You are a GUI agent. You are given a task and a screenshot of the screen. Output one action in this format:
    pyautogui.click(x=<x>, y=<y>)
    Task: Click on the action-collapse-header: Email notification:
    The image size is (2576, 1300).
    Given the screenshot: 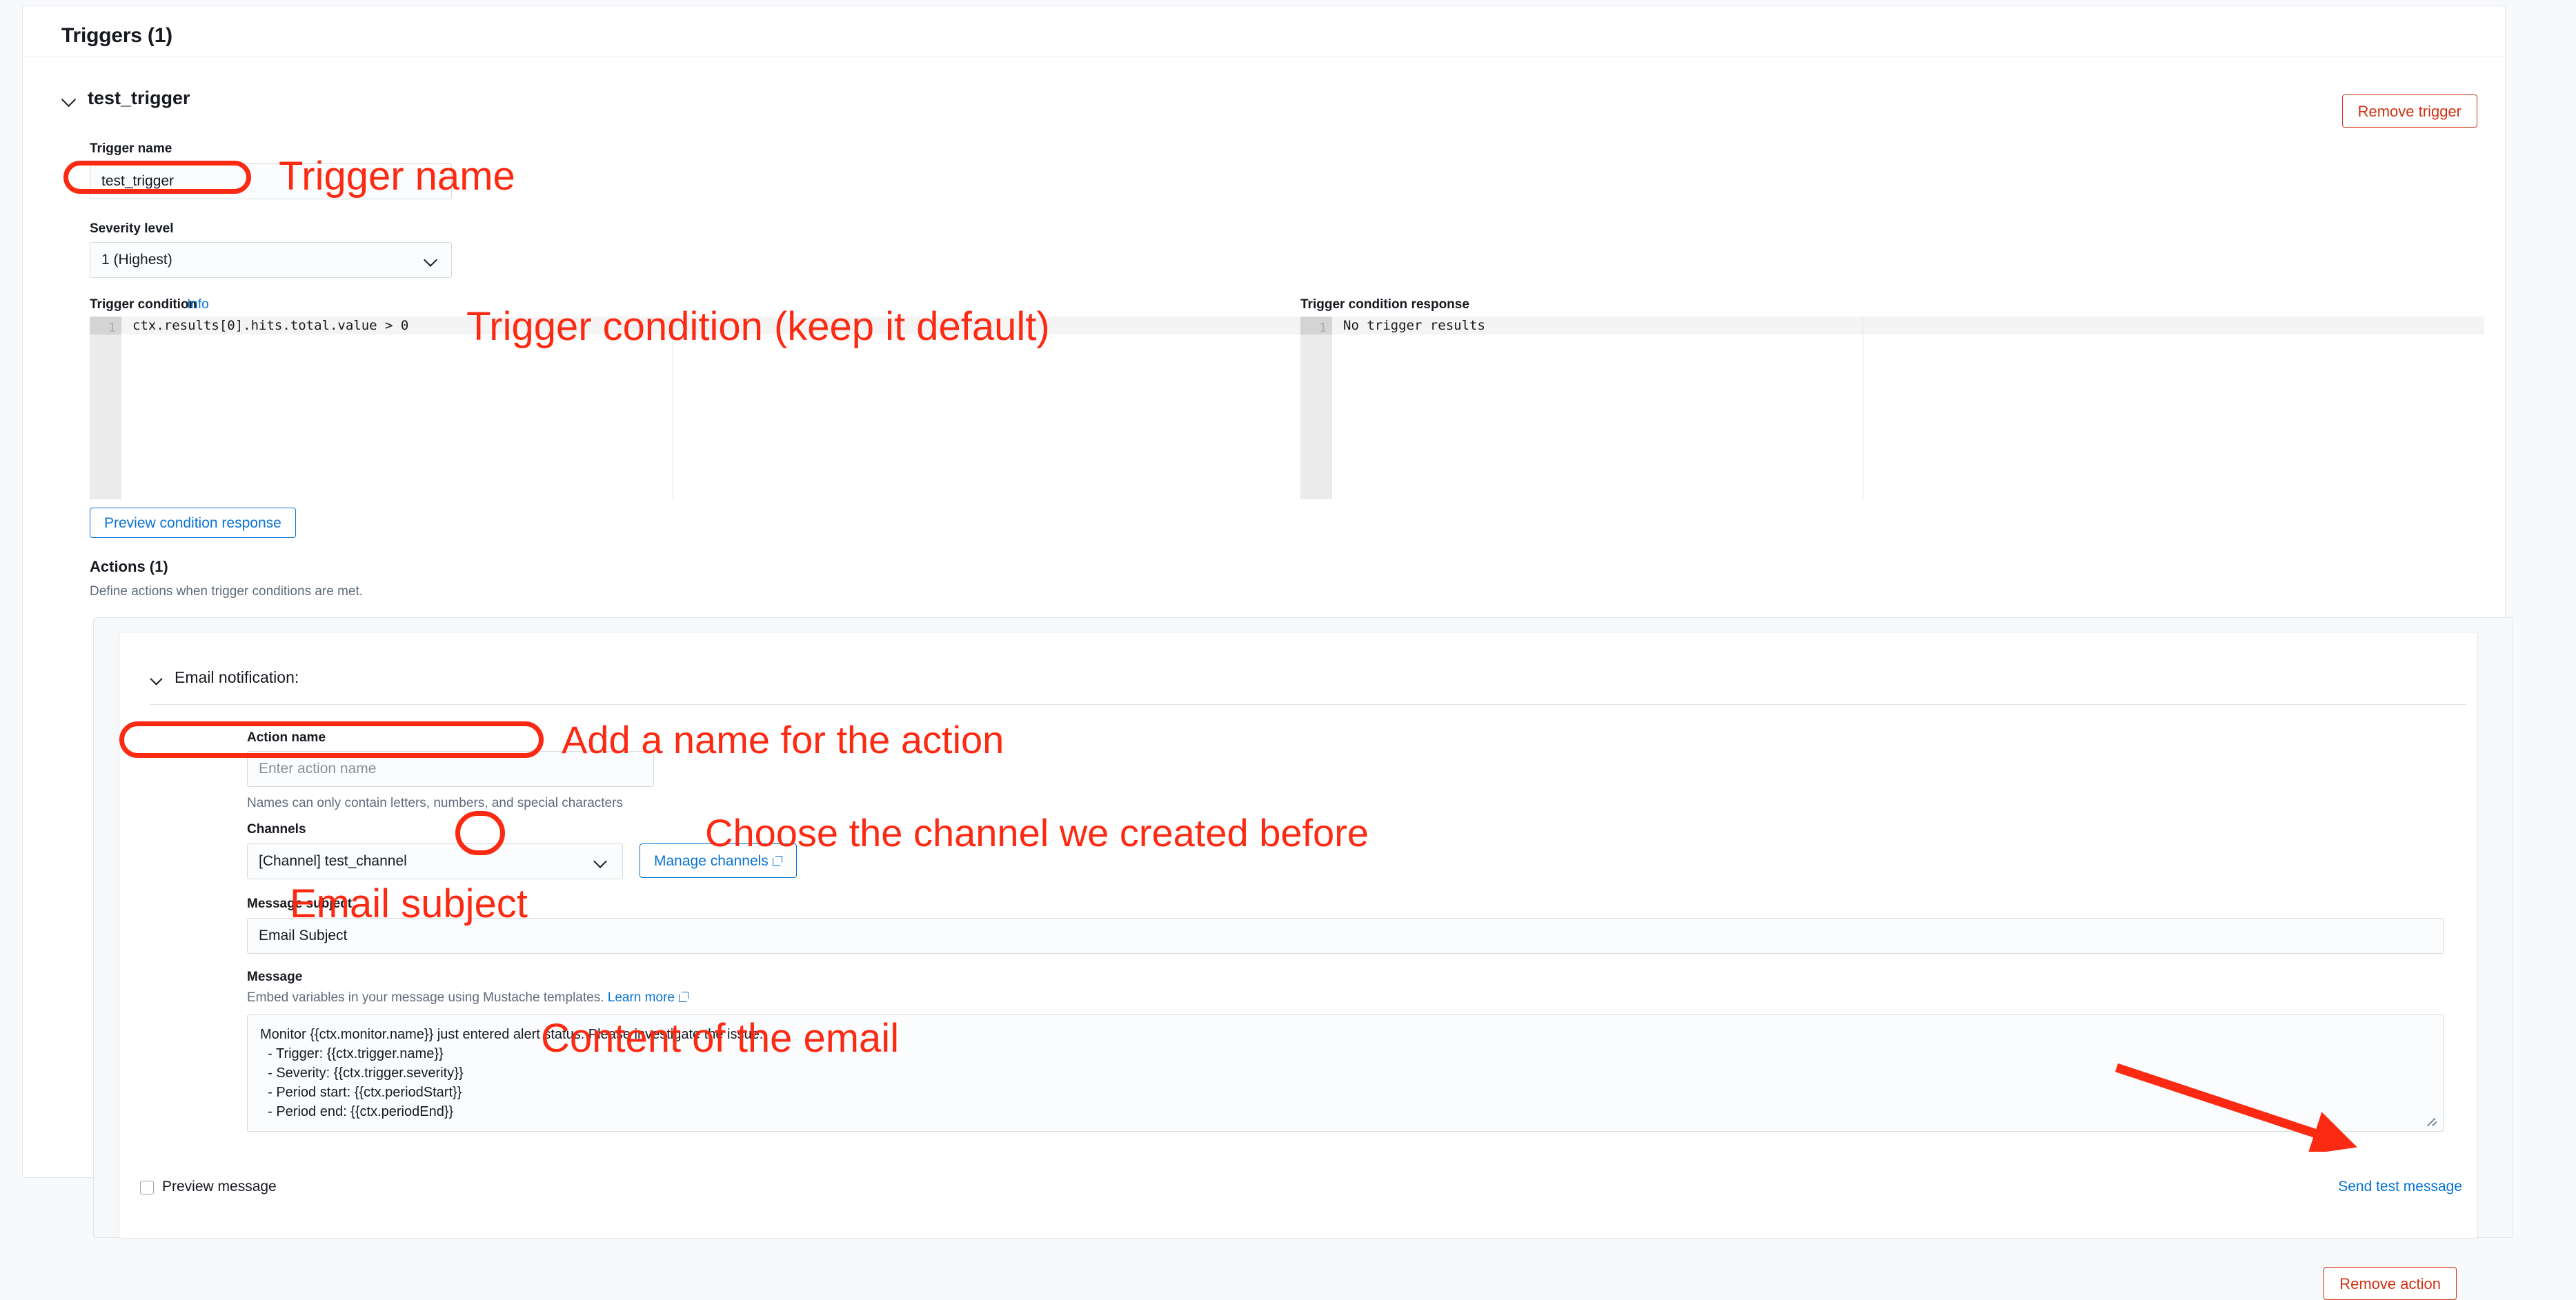 What is the action you would take?
    pyautogui.click(x=224, y=677)
    